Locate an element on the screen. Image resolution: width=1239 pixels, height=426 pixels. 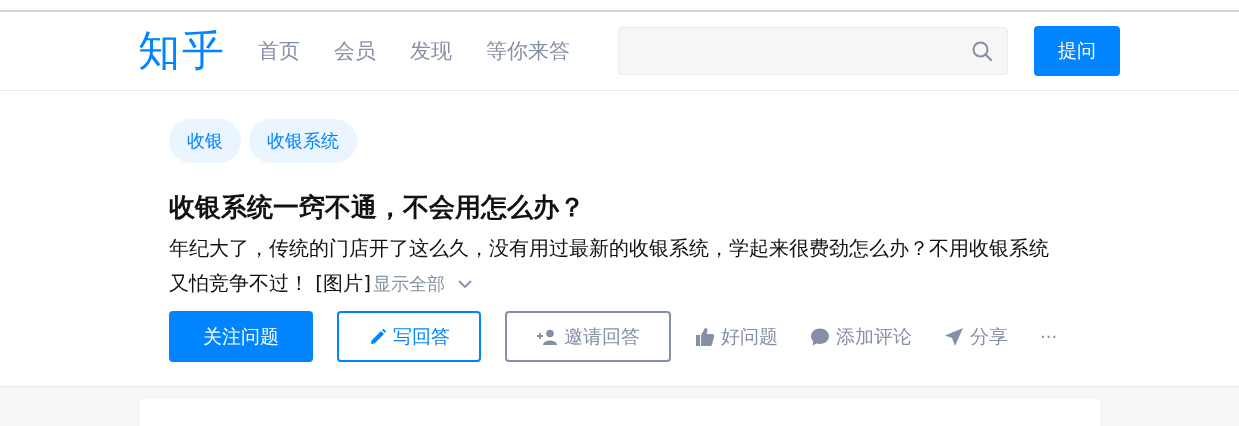
topic-tag: 收银系统 is located at coordinates (303, 141).